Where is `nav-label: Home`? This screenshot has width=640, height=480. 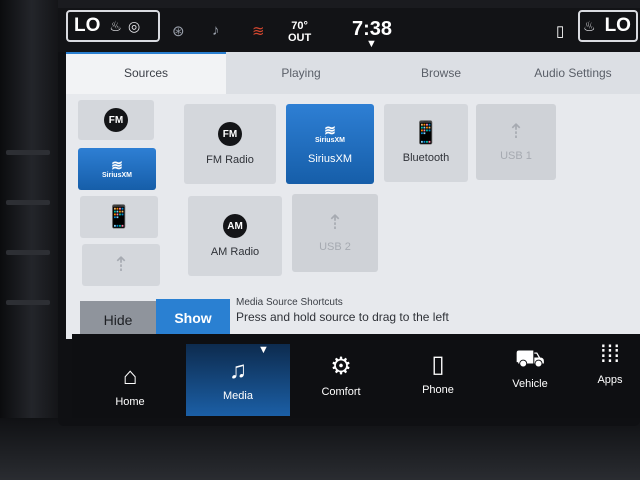
nav-label: Home is located at coordinates (130, 402).